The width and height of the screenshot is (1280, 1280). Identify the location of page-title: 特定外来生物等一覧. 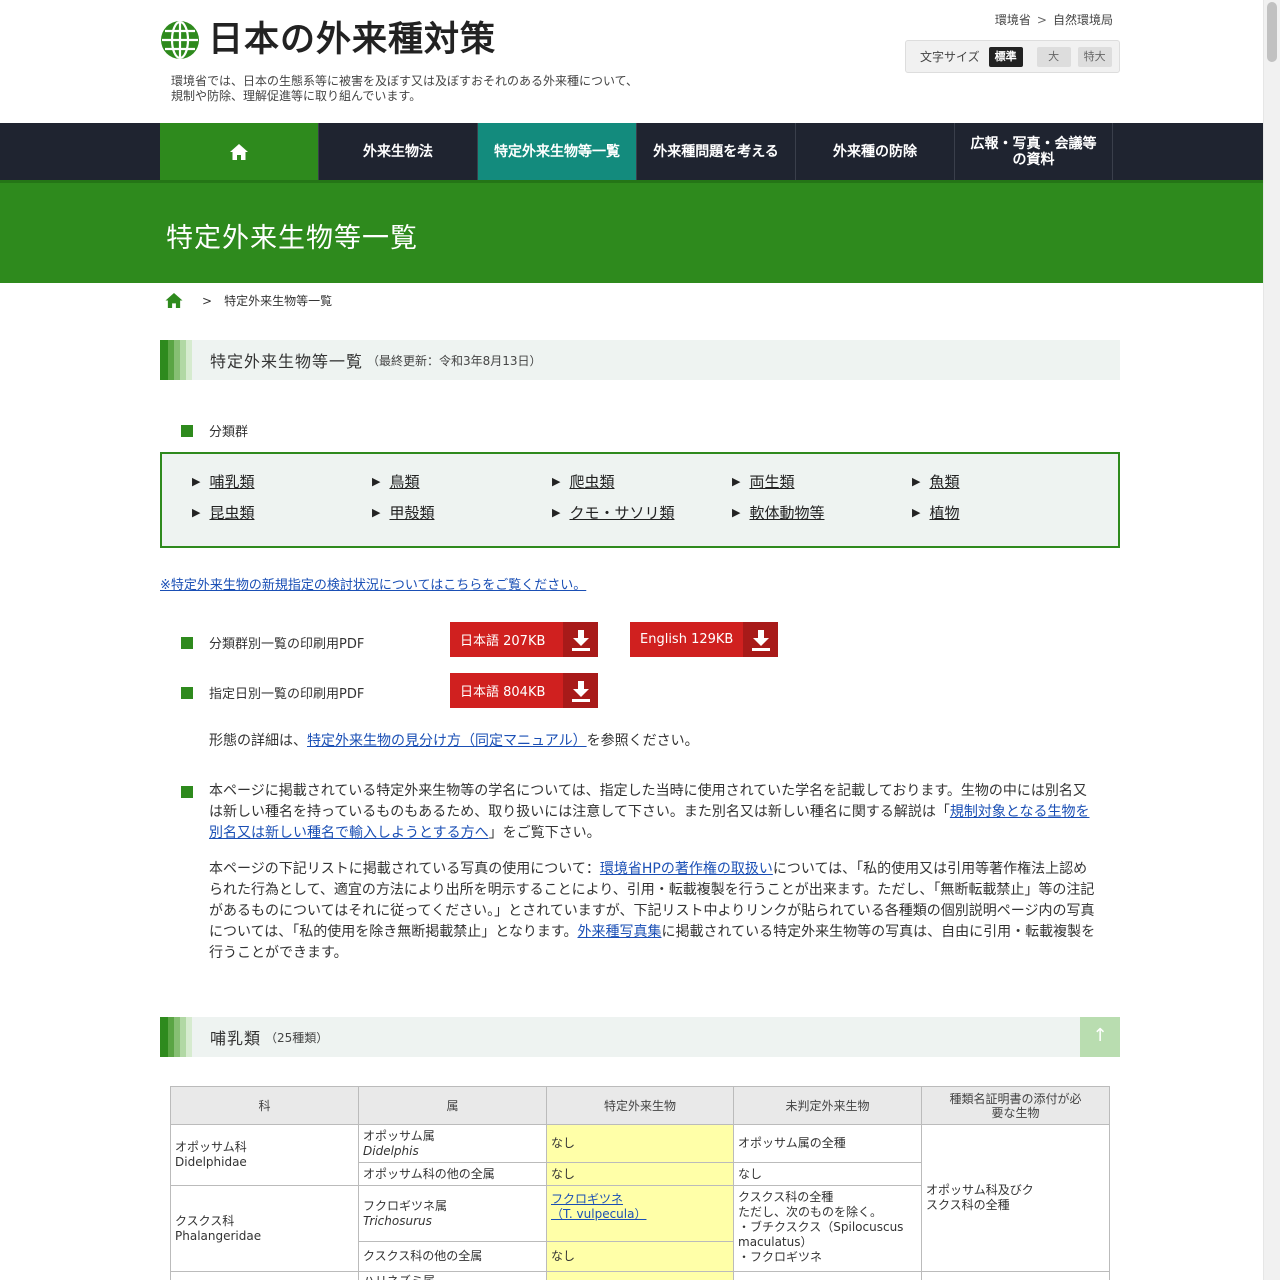
(292, 238).